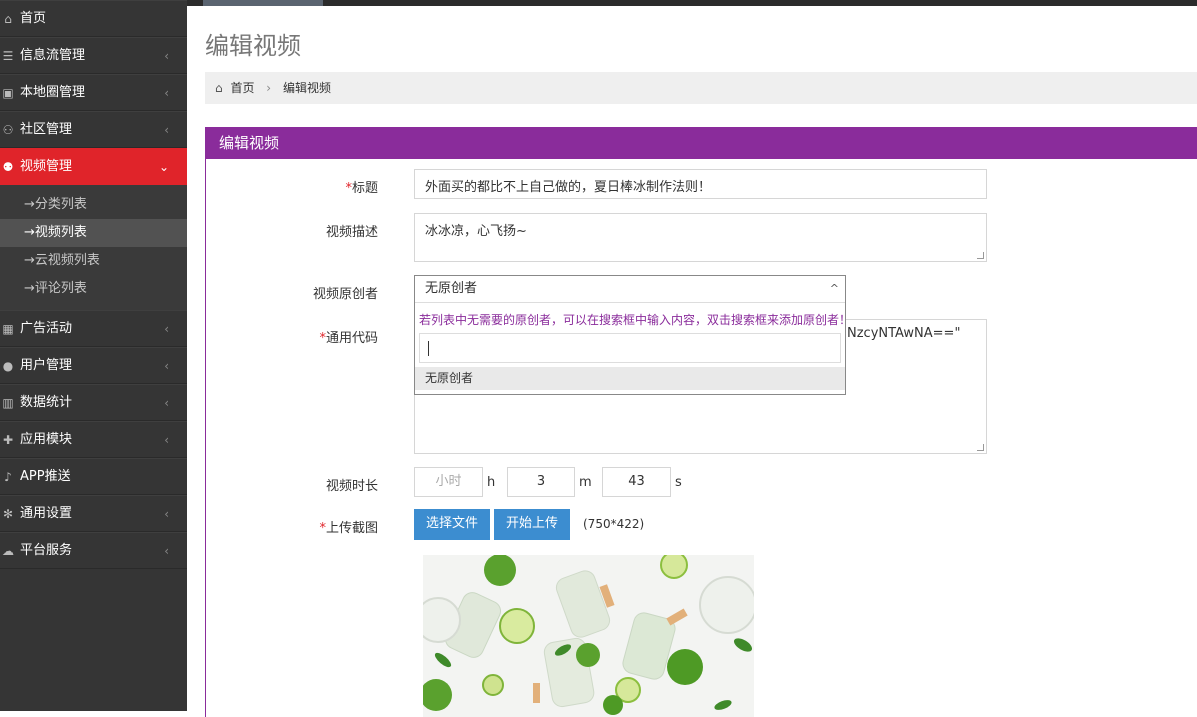 The image size is (1197, 717). I want to click on gears-icon: ✻, so click(8, 514).